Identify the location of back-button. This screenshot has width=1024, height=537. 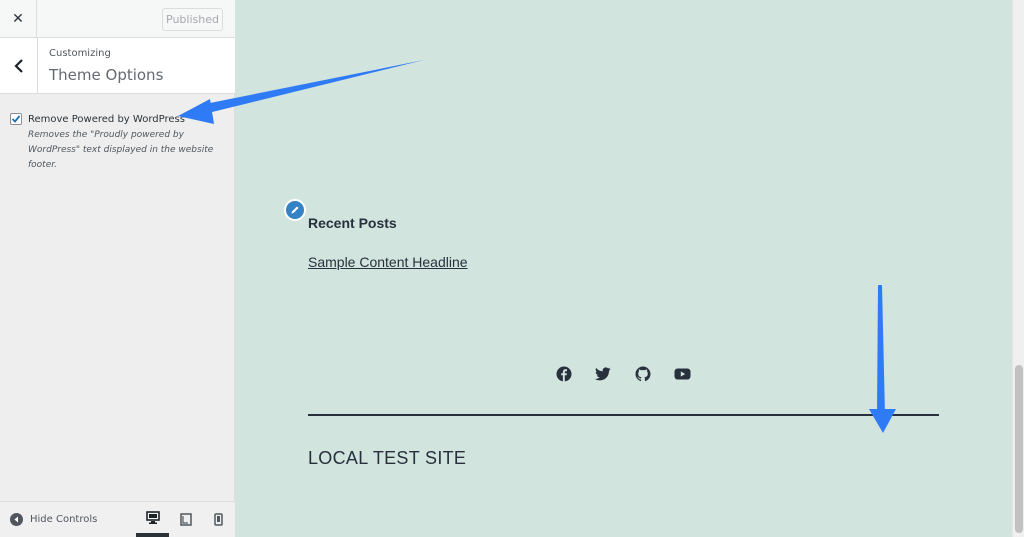
(19, 65).